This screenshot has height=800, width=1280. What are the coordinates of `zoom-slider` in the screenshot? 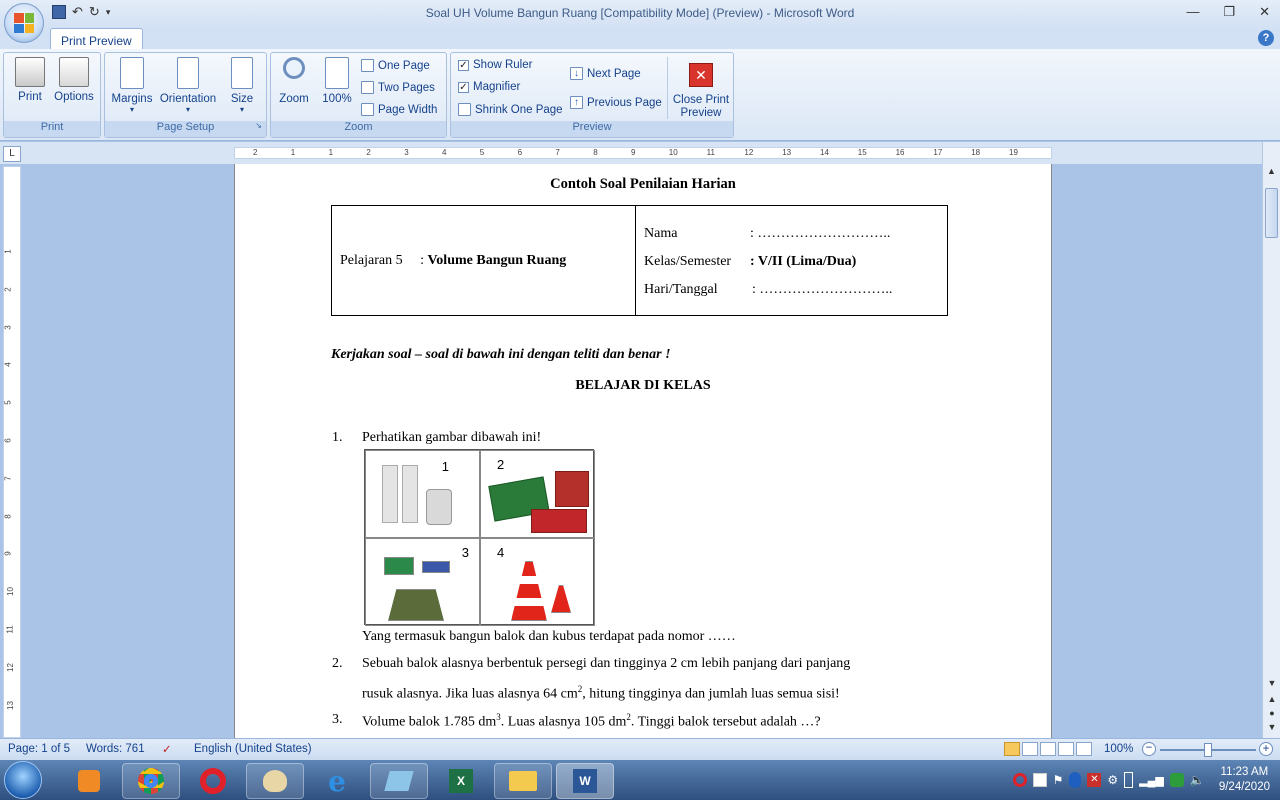 It's located at (1208, 750).